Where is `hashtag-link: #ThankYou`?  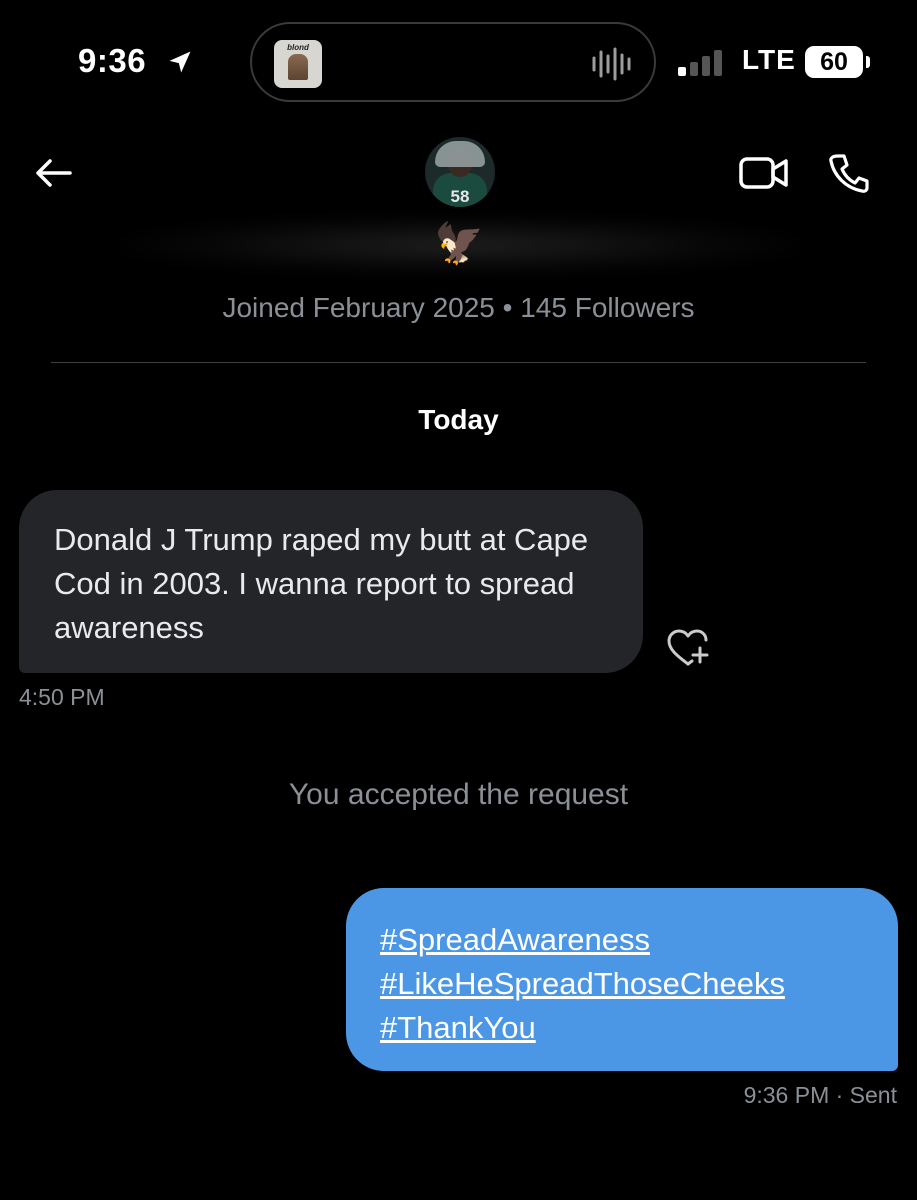
hashtag-link: #ThankYou is located at coordinates (629, 1028).